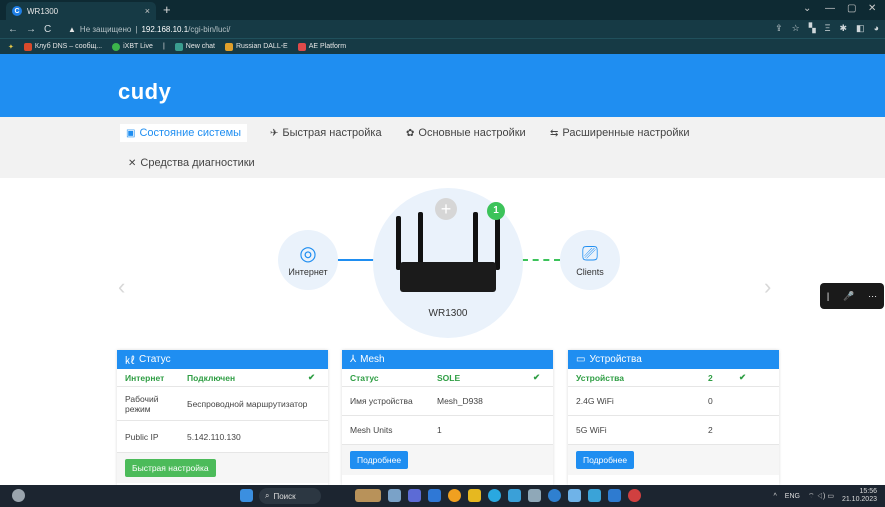 This screenshot has height=507, width=885. Describe the element at coordinates (31, 29) in the screenshot. I see `forward-button: →` at that location.